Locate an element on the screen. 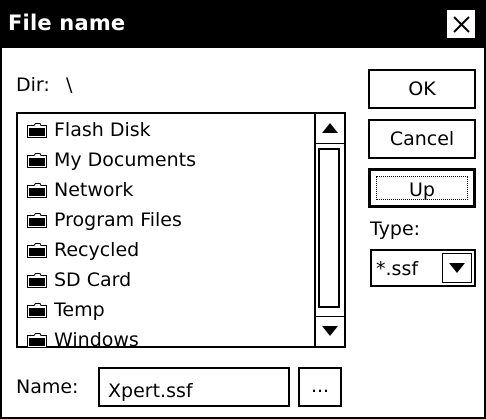  up-button: Up is located at coordinates (422, 188).